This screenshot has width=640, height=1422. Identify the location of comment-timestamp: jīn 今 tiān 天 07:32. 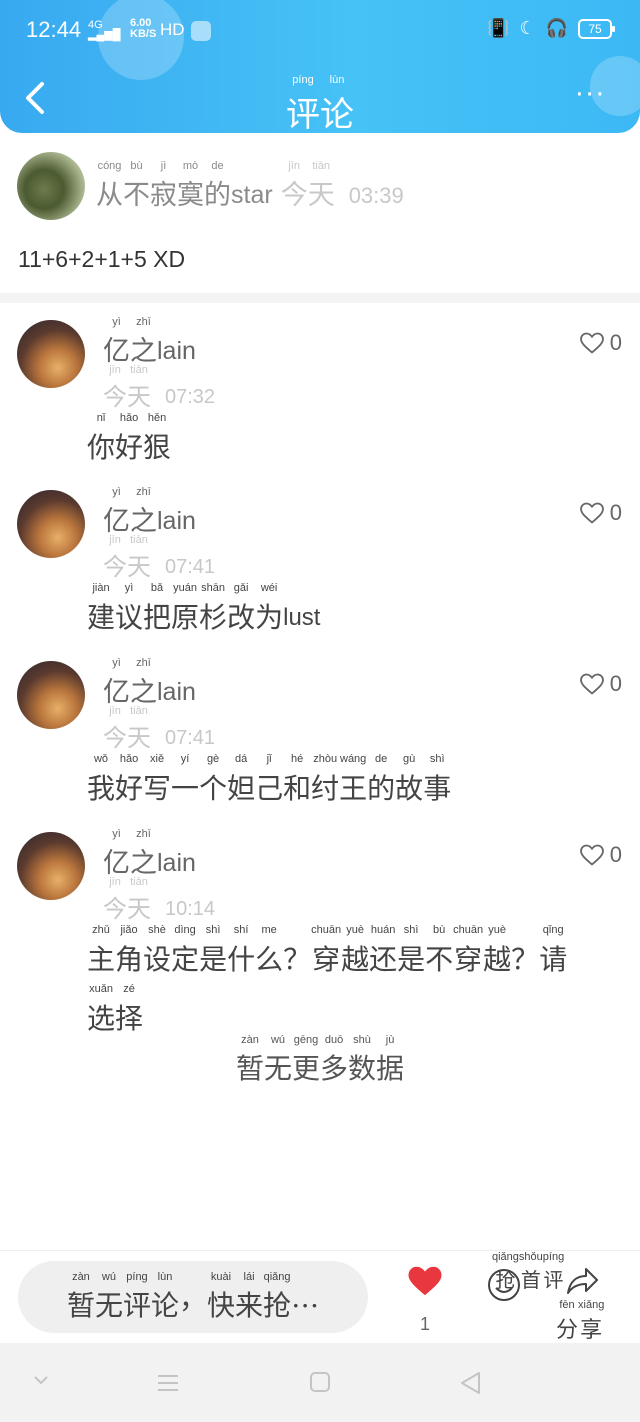
(159, 387).